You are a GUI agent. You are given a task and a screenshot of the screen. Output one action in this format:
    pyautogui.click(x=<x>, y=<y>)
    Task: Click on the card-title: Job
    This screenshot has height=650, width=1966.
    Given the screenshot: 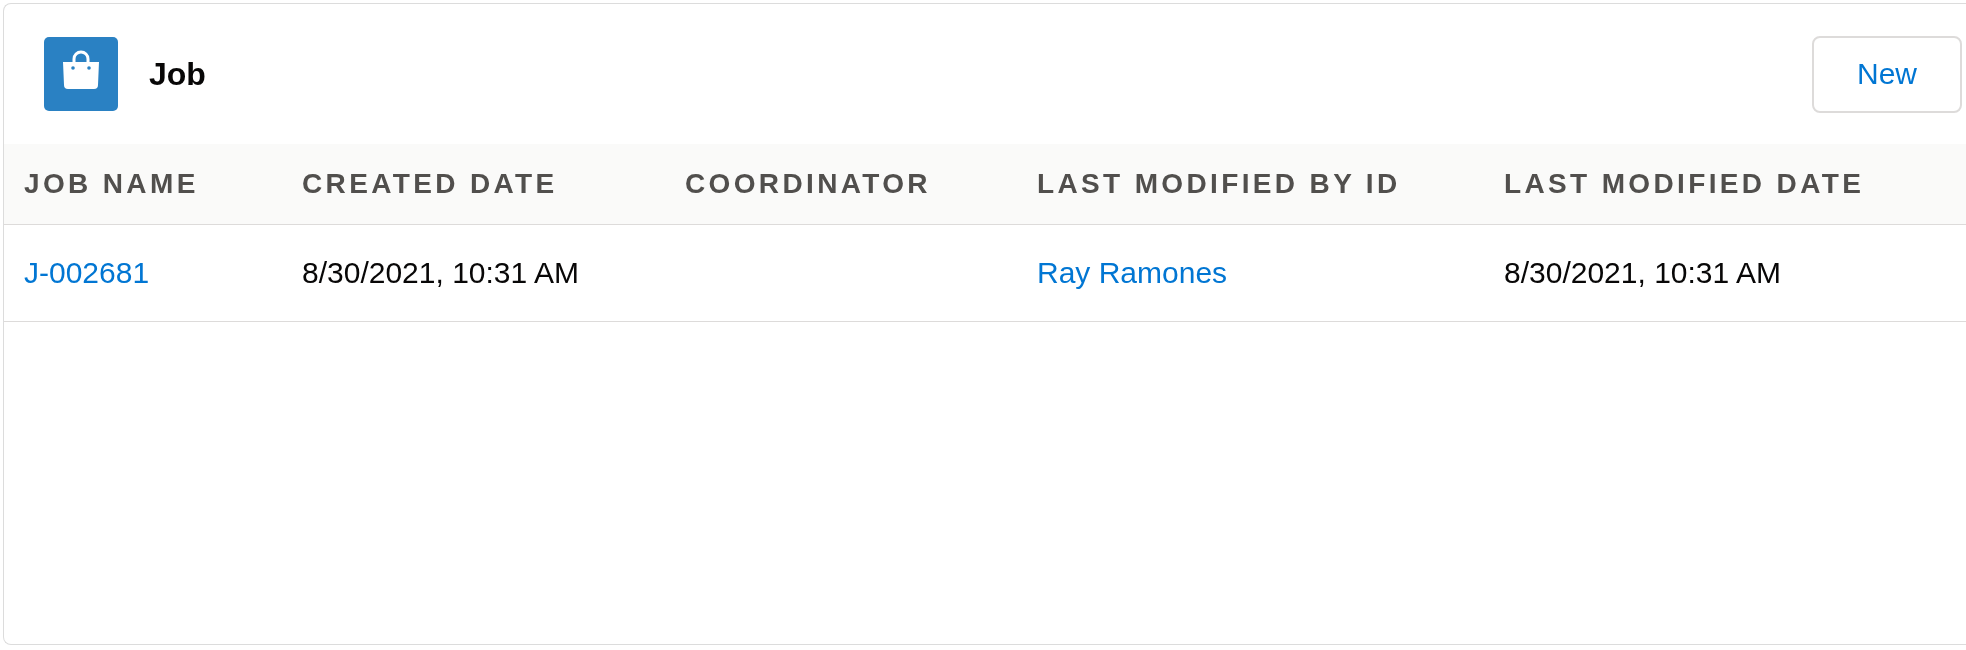 What is the action you would take?
    pyautogui.click(x=177, y=74)
    